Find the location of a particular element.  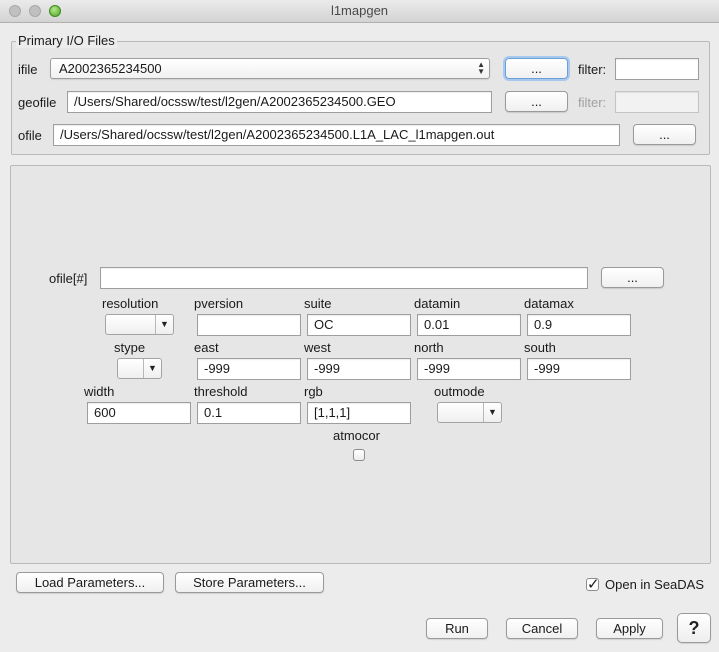

width-label: width is located at coordinates (99, 391).